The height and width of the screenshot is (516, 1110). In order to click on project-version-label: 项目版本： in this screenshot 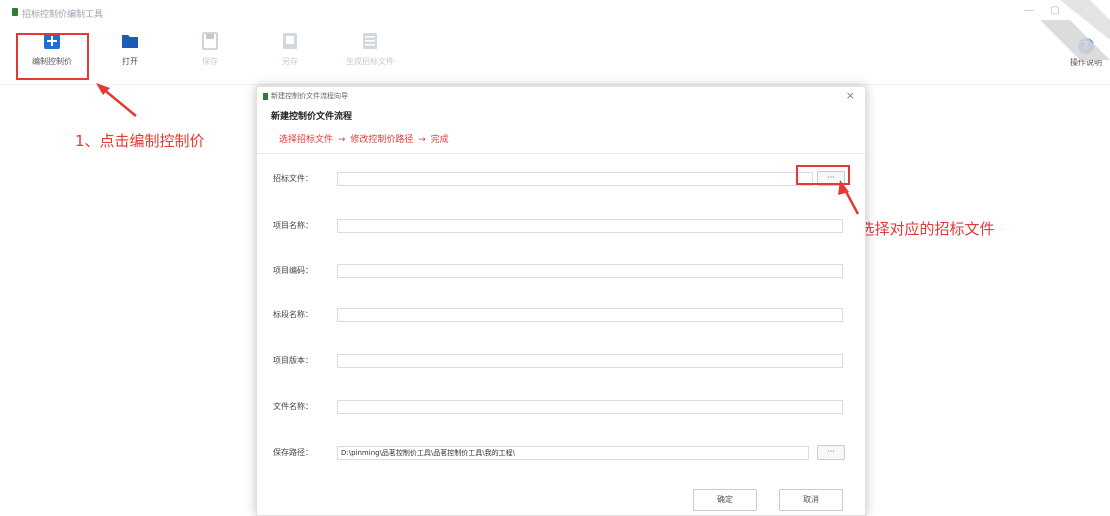, I will do `click(293, 360)`.